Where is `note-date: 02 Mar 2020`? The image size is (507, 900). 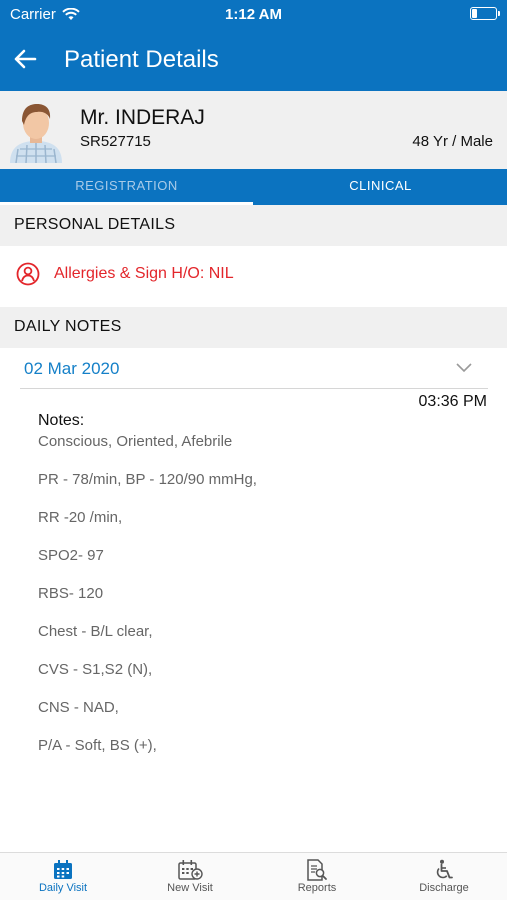 note-date: 02 Mar 2020 is located at coordinates (71, 369).